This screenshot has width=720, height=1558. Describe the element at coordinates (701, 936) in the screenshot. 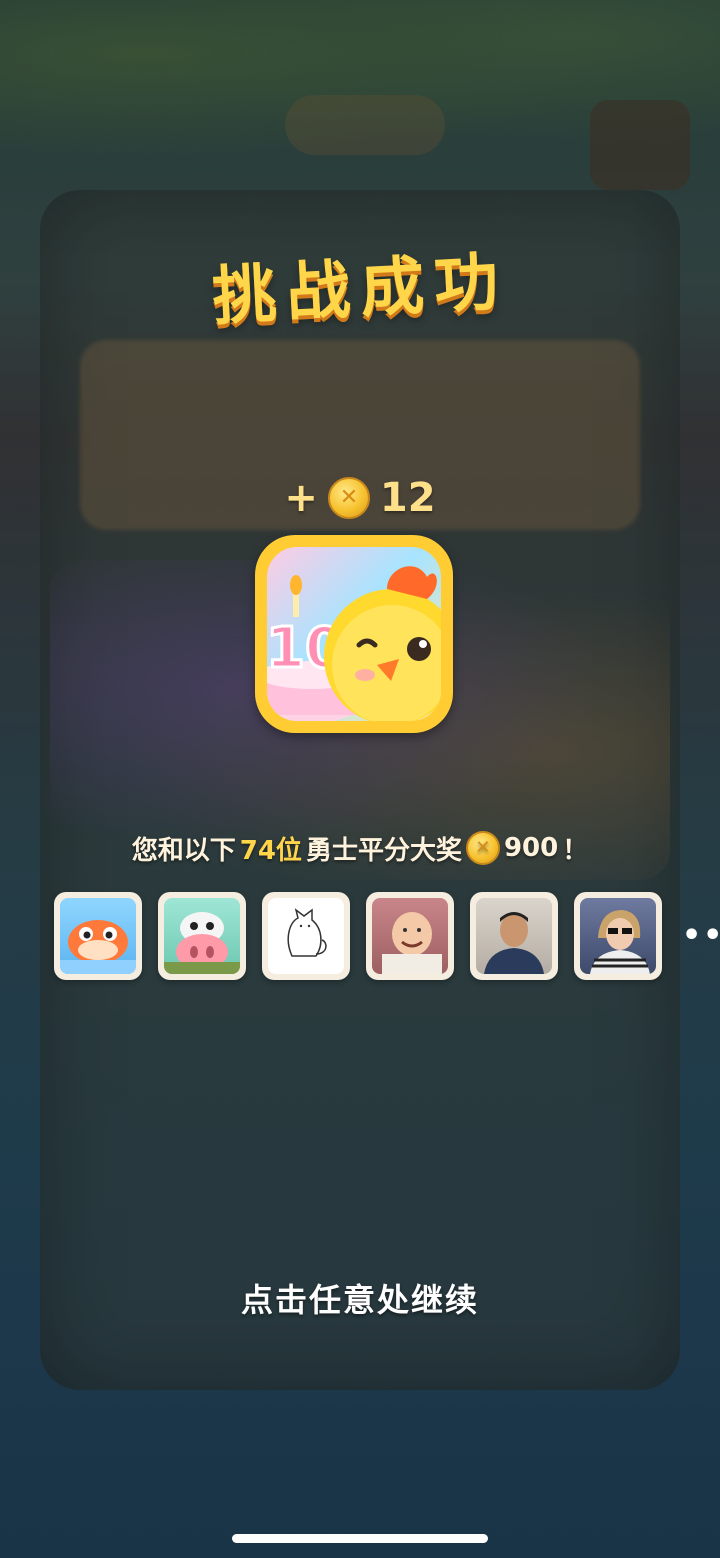

I see `more-avatars-indicator: •••` at that location.